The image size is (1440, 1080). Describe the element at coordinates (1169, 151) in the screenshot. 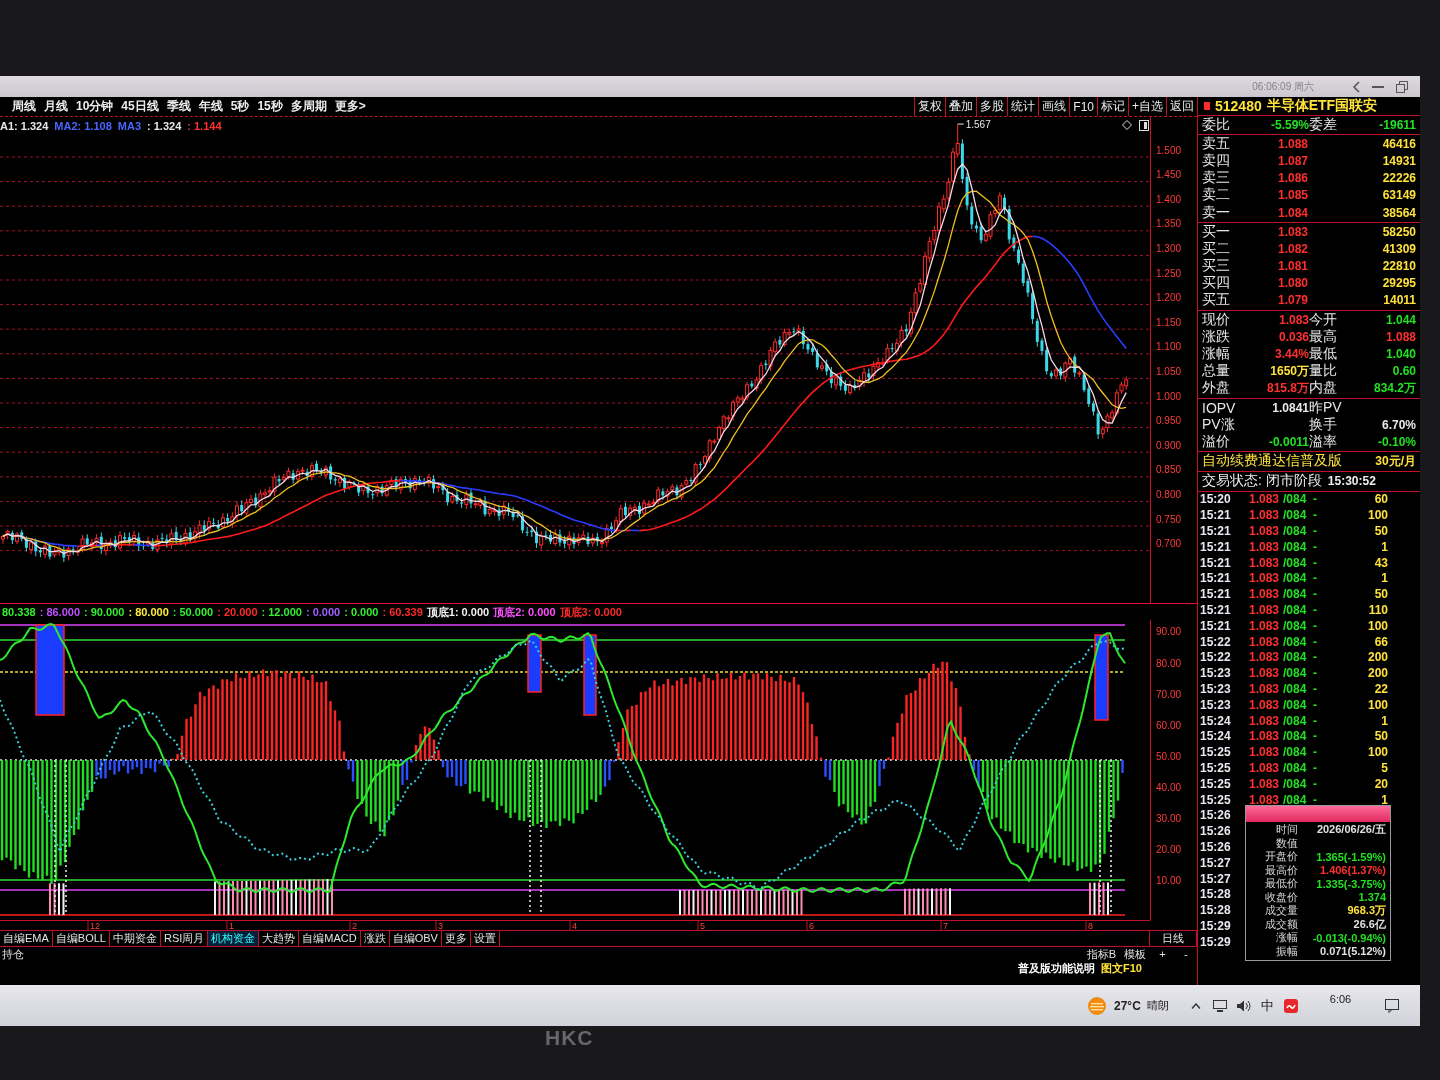

I see `price-axis-label: 1.500` at that location.